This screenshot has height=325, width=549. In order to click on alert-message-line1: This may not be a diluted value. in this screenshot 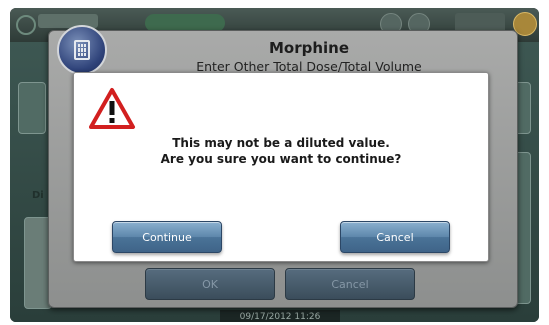, I will do `click(281, 143)`.